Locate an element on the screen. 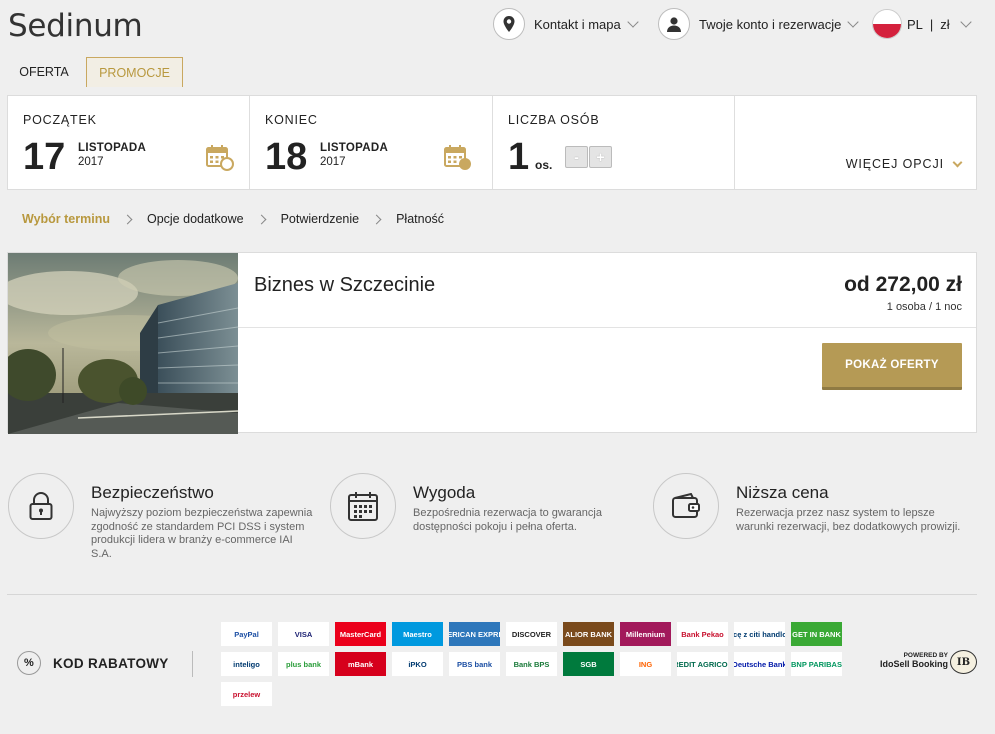  percent-icon: % is located at coordinates (29, 663).